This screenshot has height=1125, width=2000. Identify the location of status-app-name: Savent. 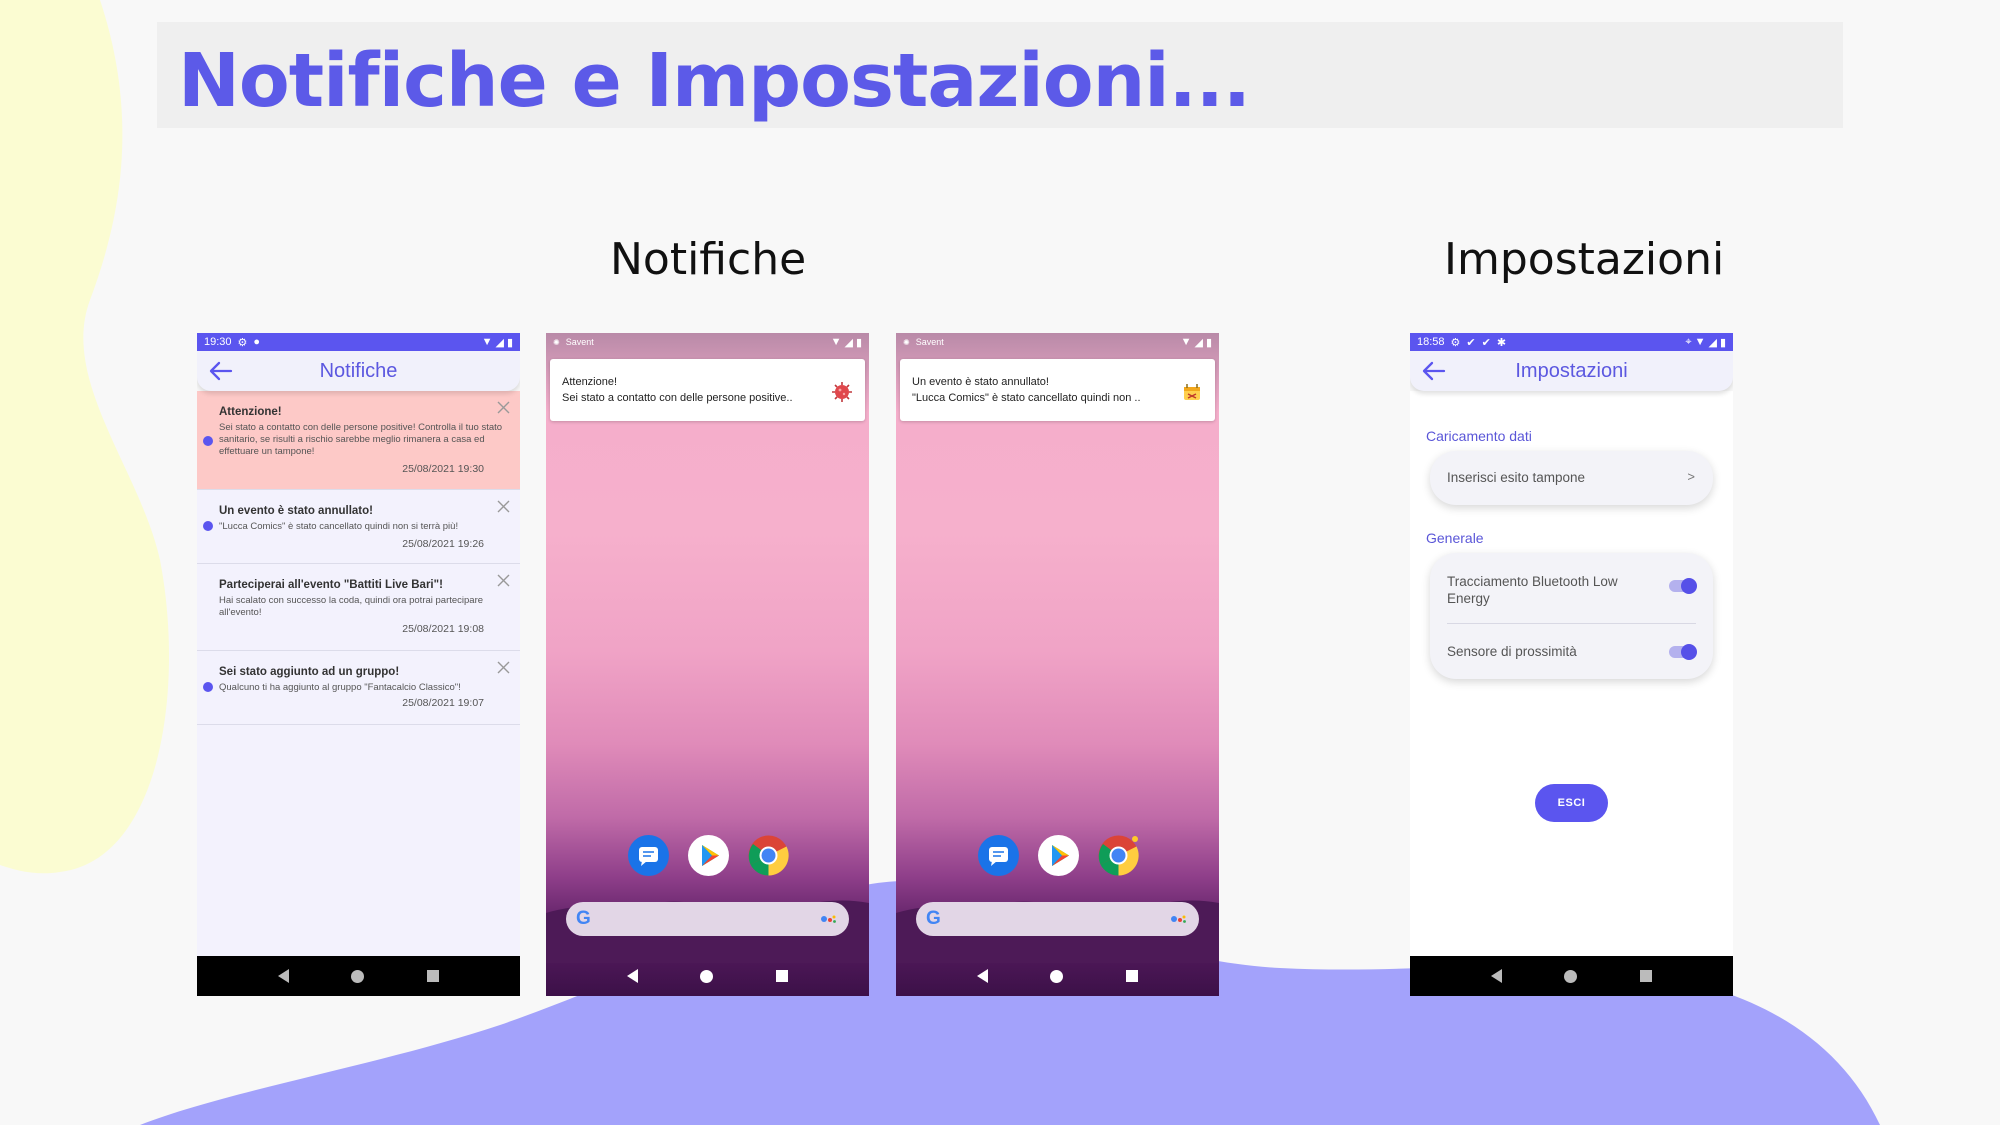
(929, 342).